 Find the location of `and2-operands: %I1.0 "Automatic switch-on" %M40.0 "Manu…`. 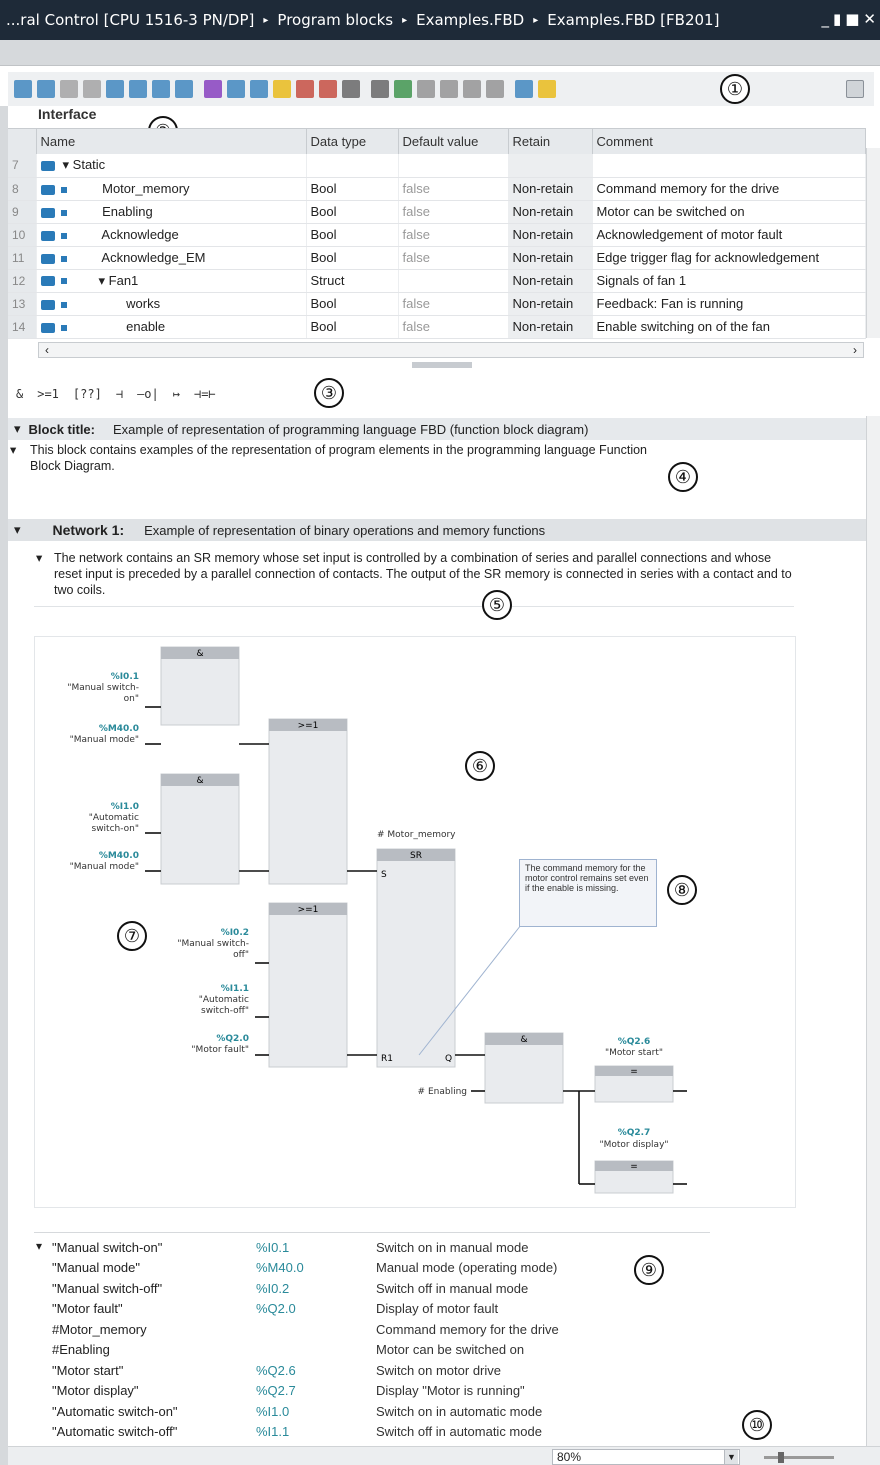

and2-operands: %I1.0 "Automatic switch-on" %M40.0 "Manu… is located at coordinates (104, 837).